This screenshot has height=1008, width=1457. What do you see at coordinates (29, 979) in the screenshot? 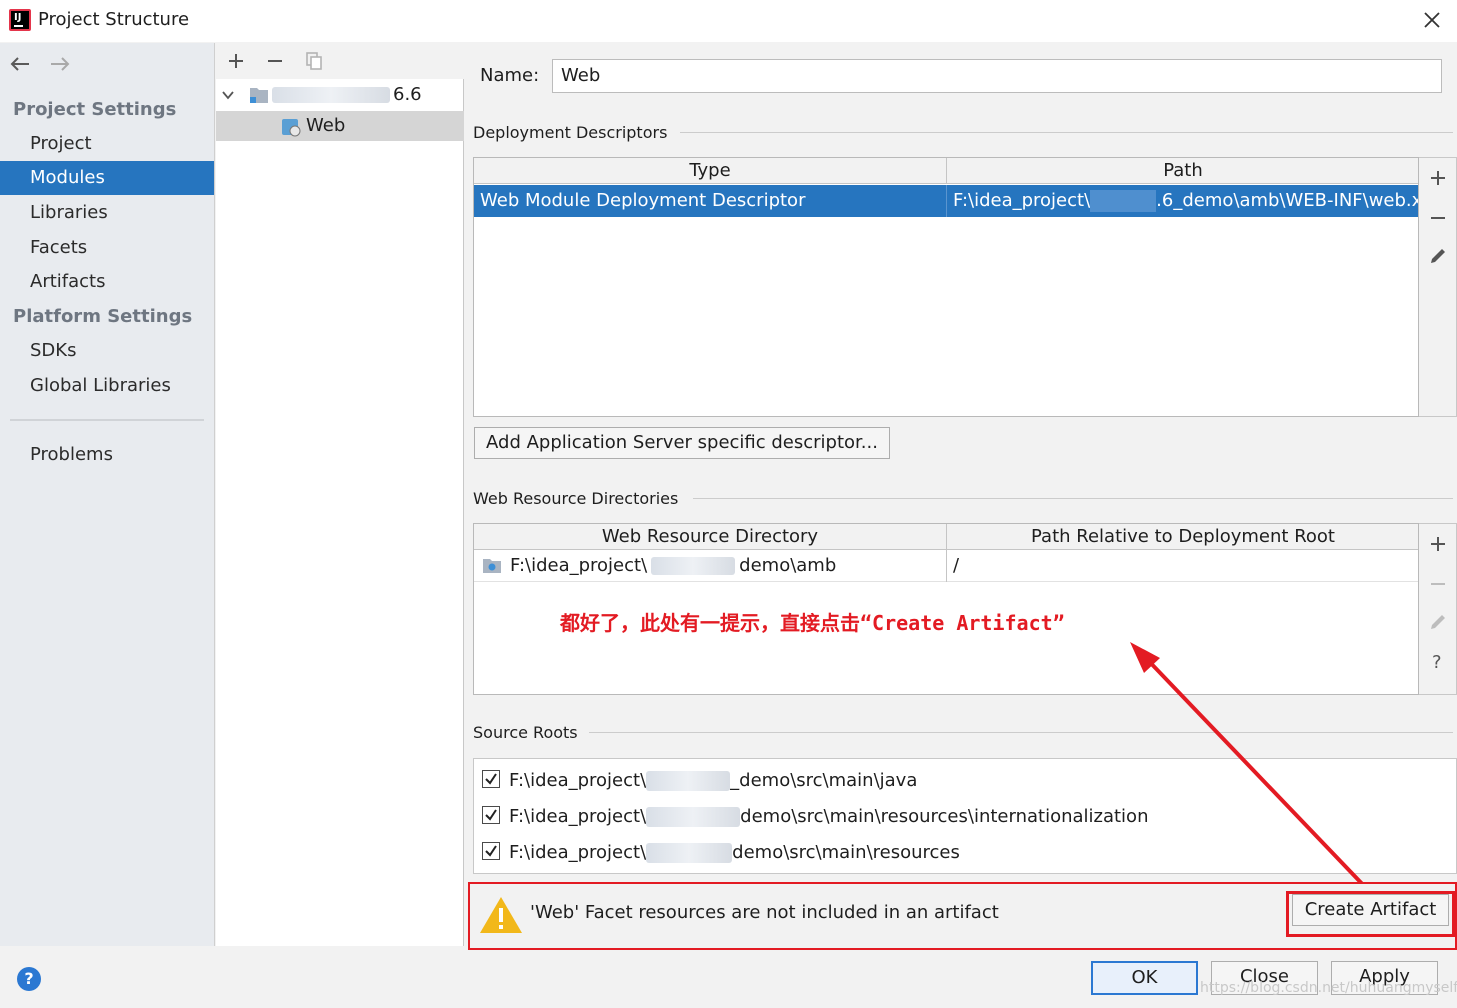
I see `help-icon: ?` at bounding box center [29, 979].